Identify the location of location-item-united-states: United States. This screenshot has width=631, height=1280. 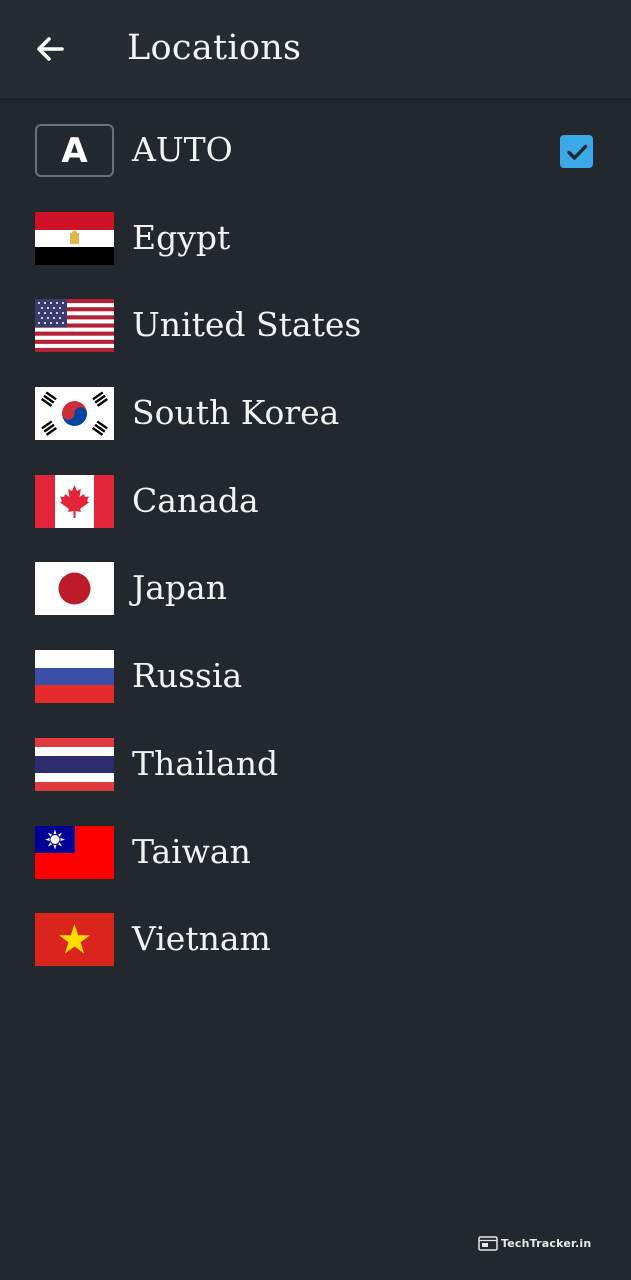
(315, 326).